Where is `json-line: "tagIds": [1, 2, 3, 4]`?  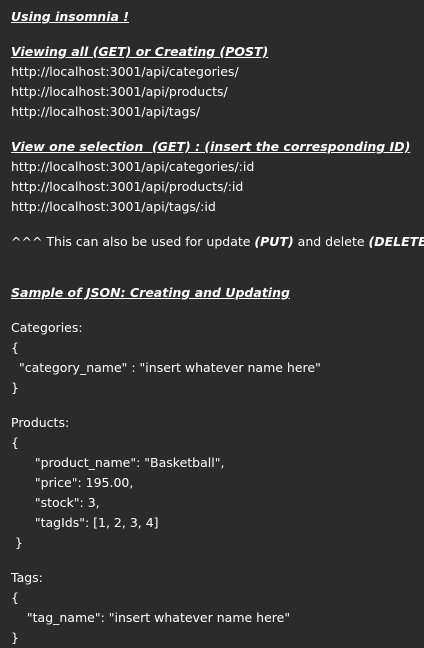
json-line: "tagIds": [1, 2, 3, 4] is located at coordinates (85, 522).